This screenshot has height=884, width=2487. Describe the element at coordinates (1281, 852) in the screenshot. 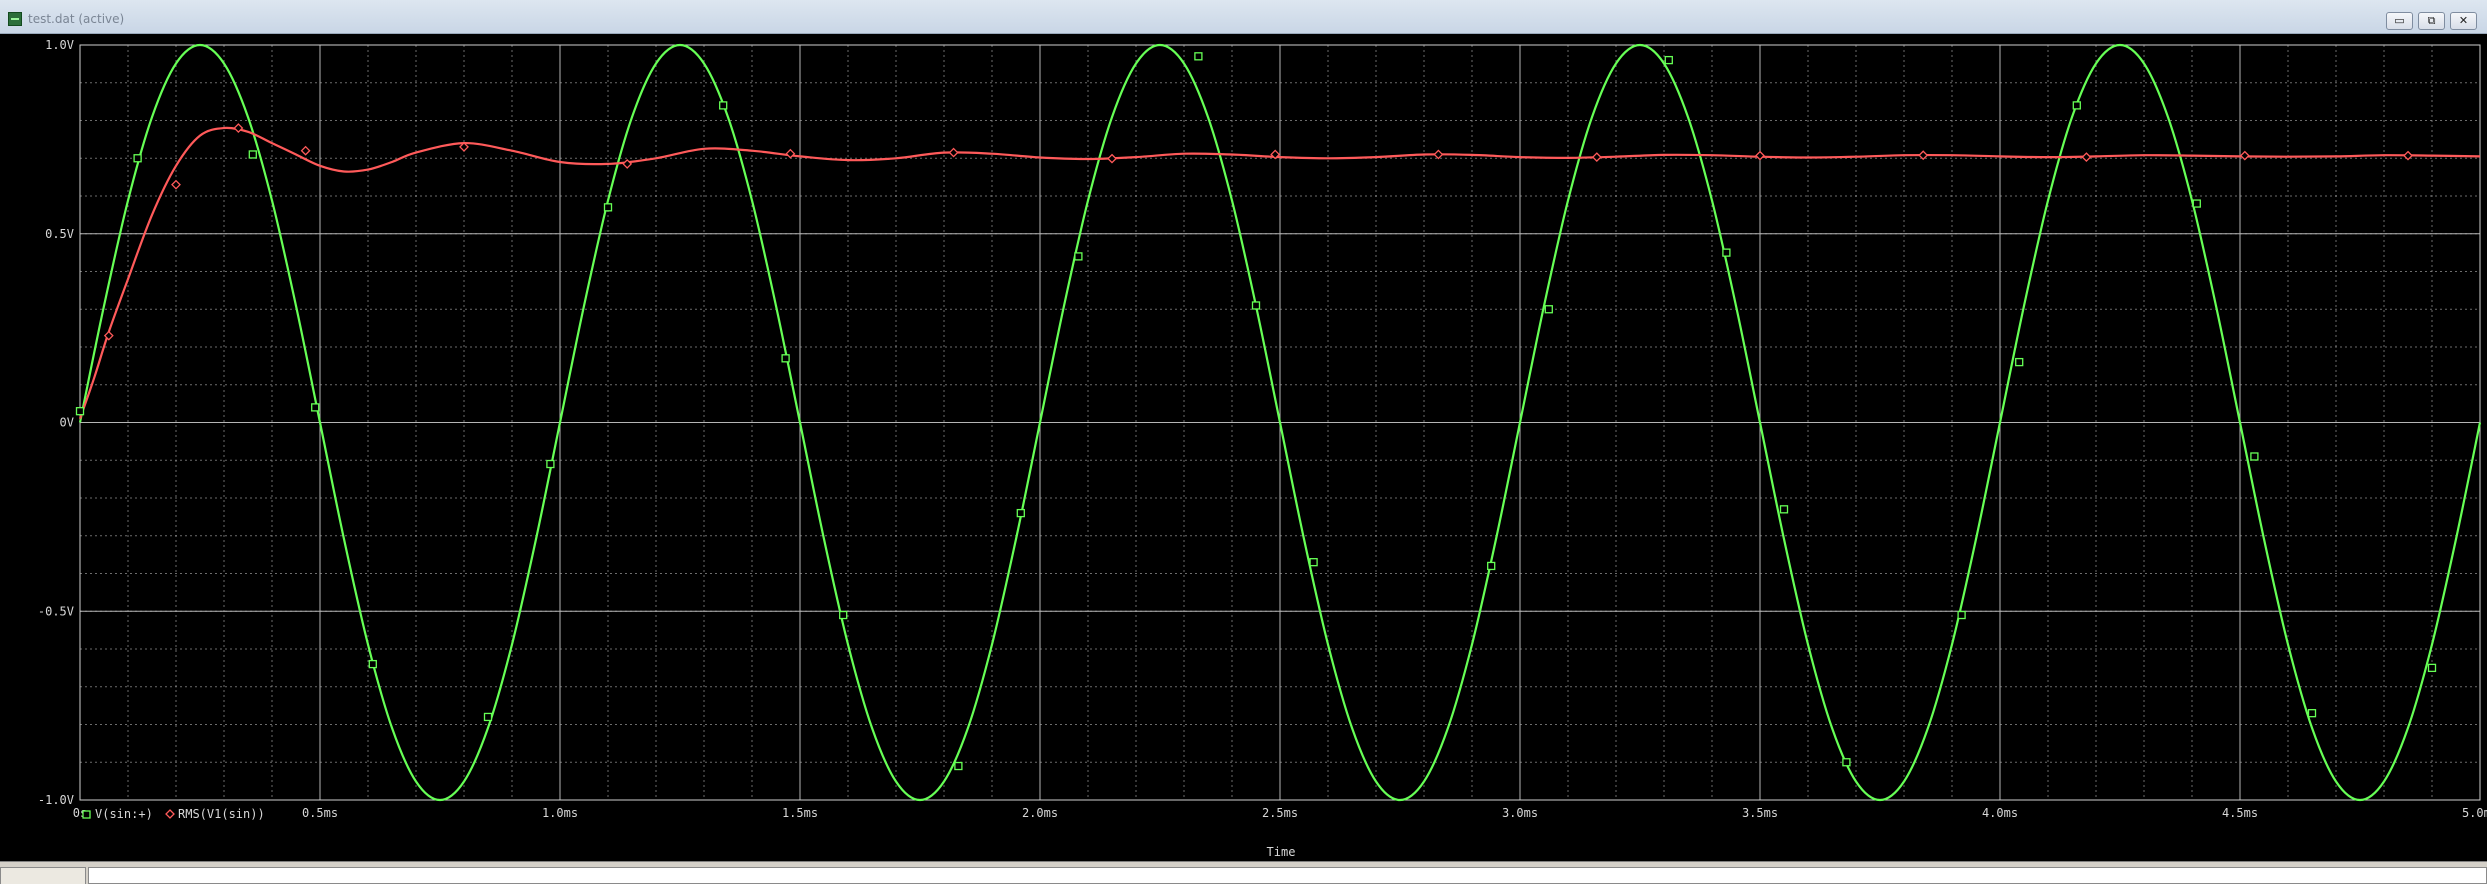

I see `x-axis-label: Time` at that location.